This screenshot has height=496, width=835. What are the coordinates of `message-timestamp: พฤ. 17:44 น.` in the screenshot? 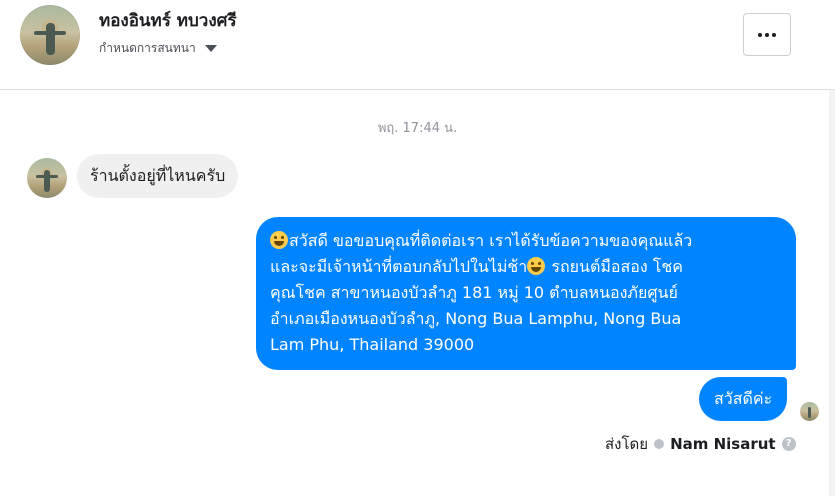 It's located at (417, 128).